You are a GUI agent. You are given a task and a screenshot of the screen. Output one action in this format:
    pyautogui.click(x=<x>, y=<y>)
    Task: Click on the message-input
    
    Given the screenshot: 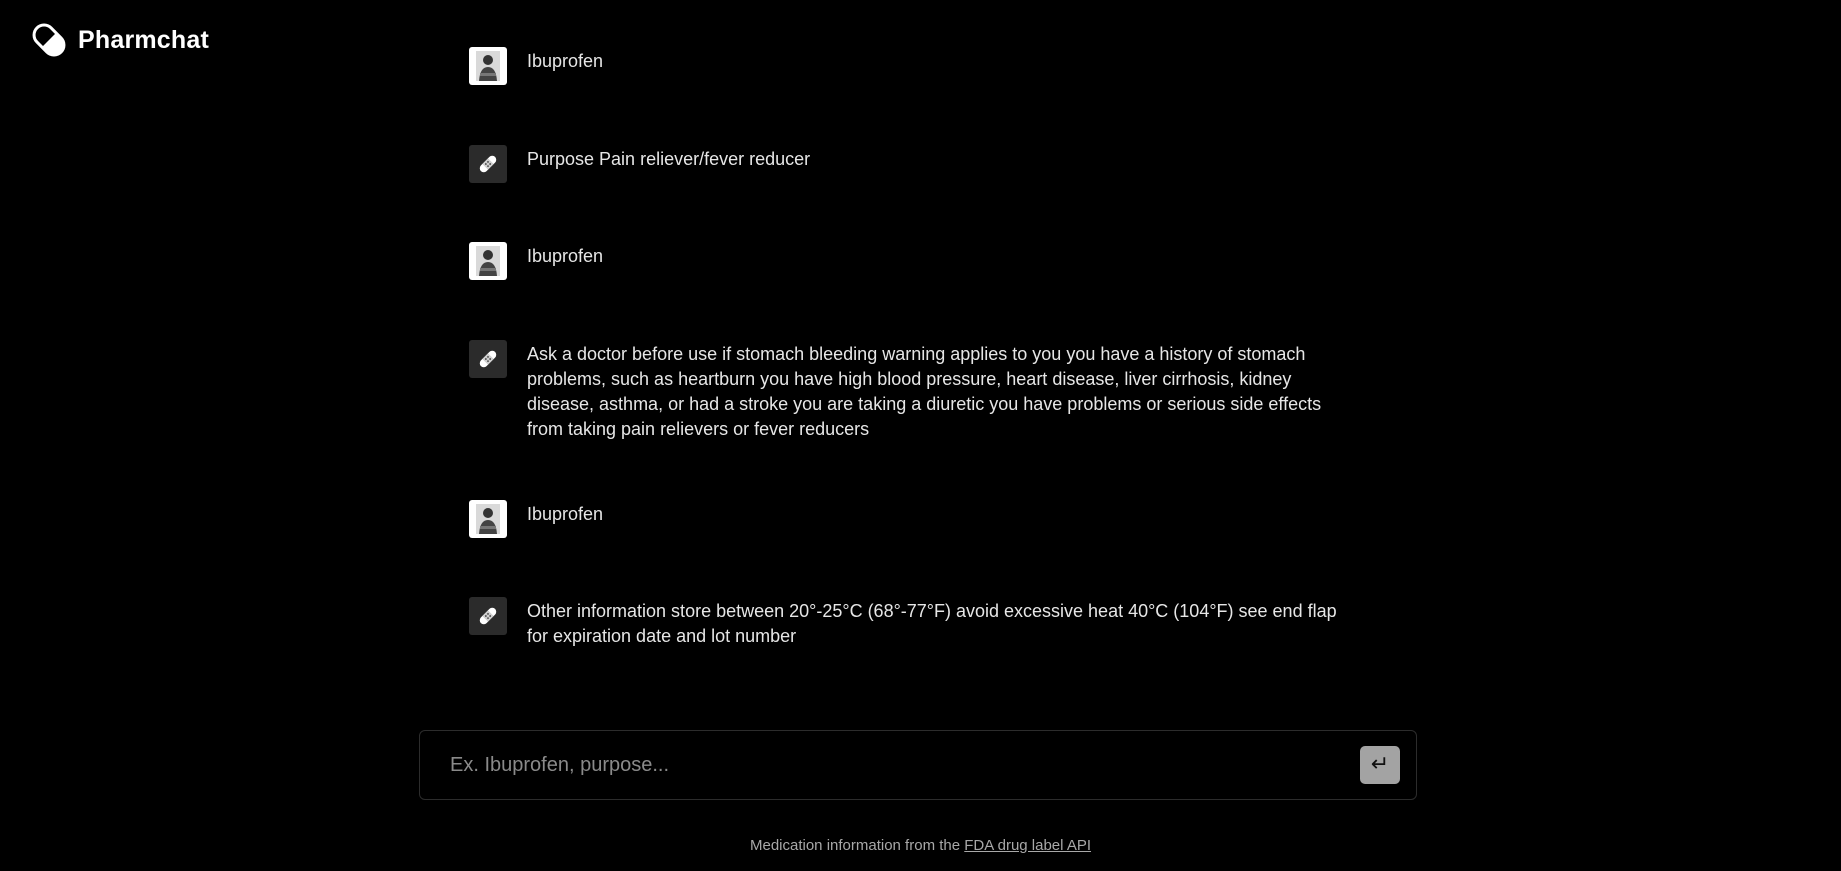 What is the action you would take?
    pyautogui.click(x=900, y=765)
    